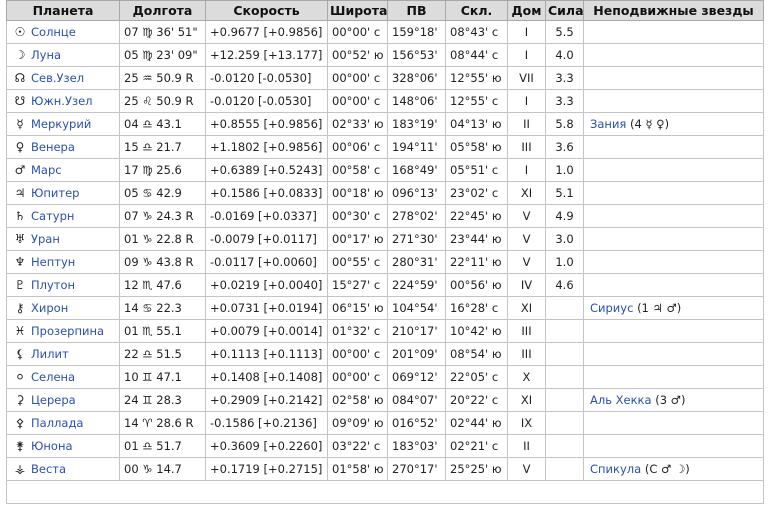 This screenshot has height=512, width=775. Describe the element at coordinates (267, 78) in the screenshot. I see `speed-cell: -0.0120 [-0.0530]` at that location.